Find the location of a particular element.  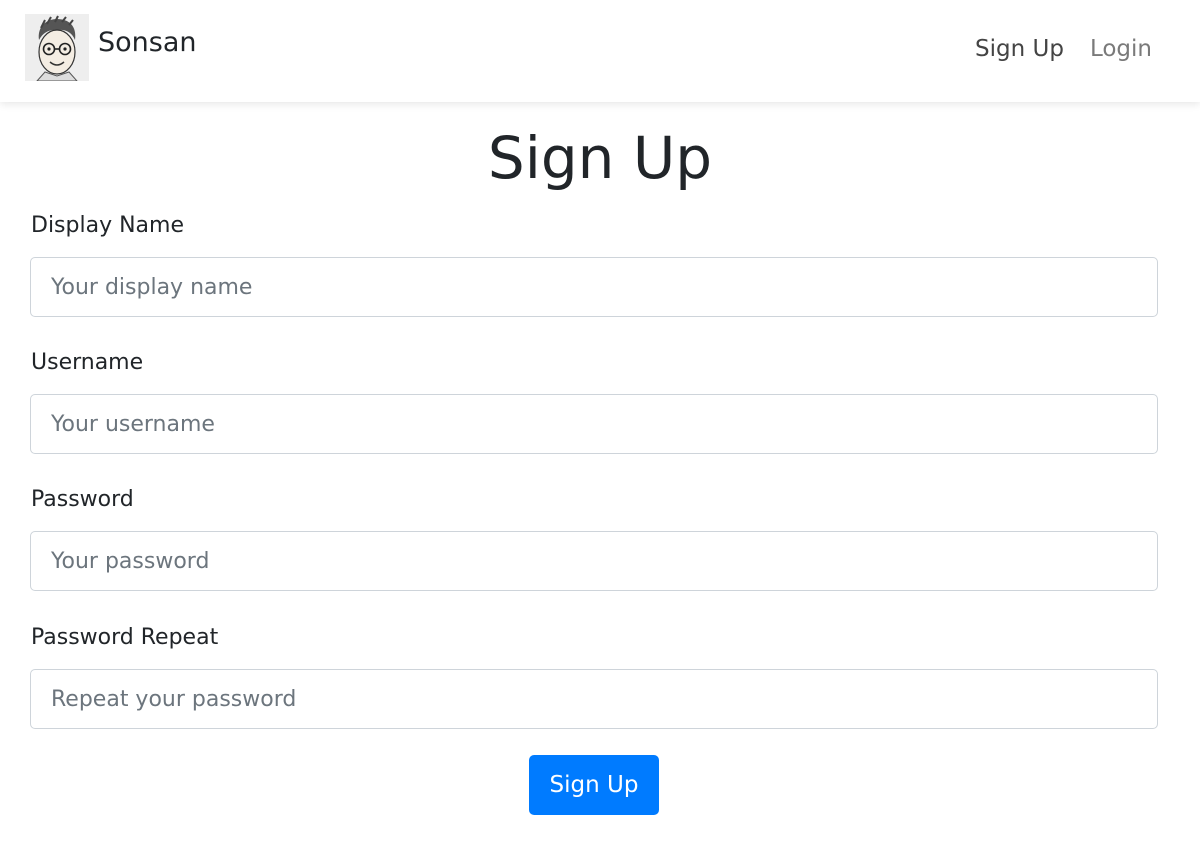

navbar: Sonsan Sign Up Login is located at coordinates (600, 51).